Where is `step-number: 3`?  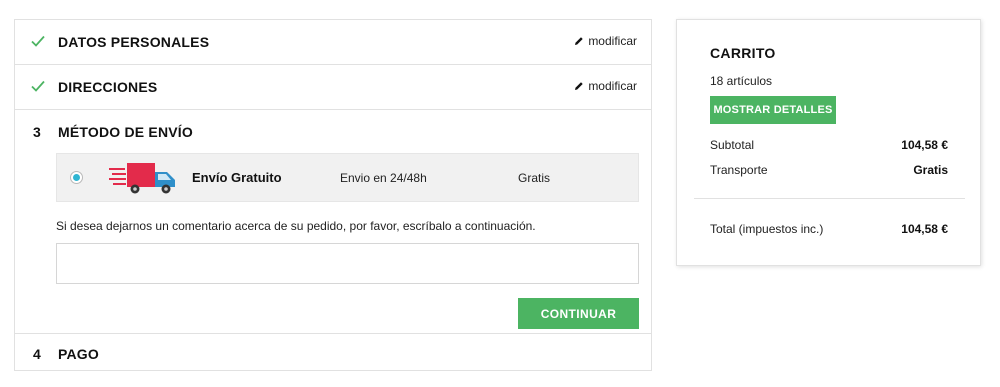
step-number: 3 is located at coordinates (37, 132).